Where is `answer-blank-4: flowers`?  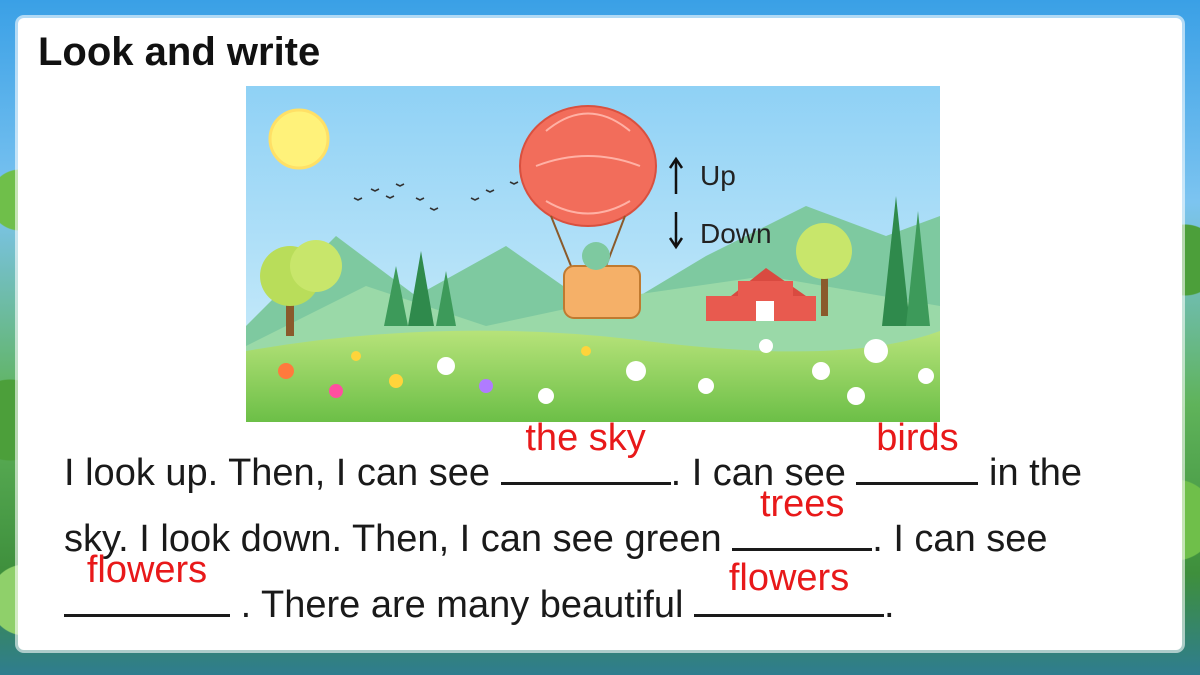 answer-blank-4: flowers is located at coordinates (147, 583).